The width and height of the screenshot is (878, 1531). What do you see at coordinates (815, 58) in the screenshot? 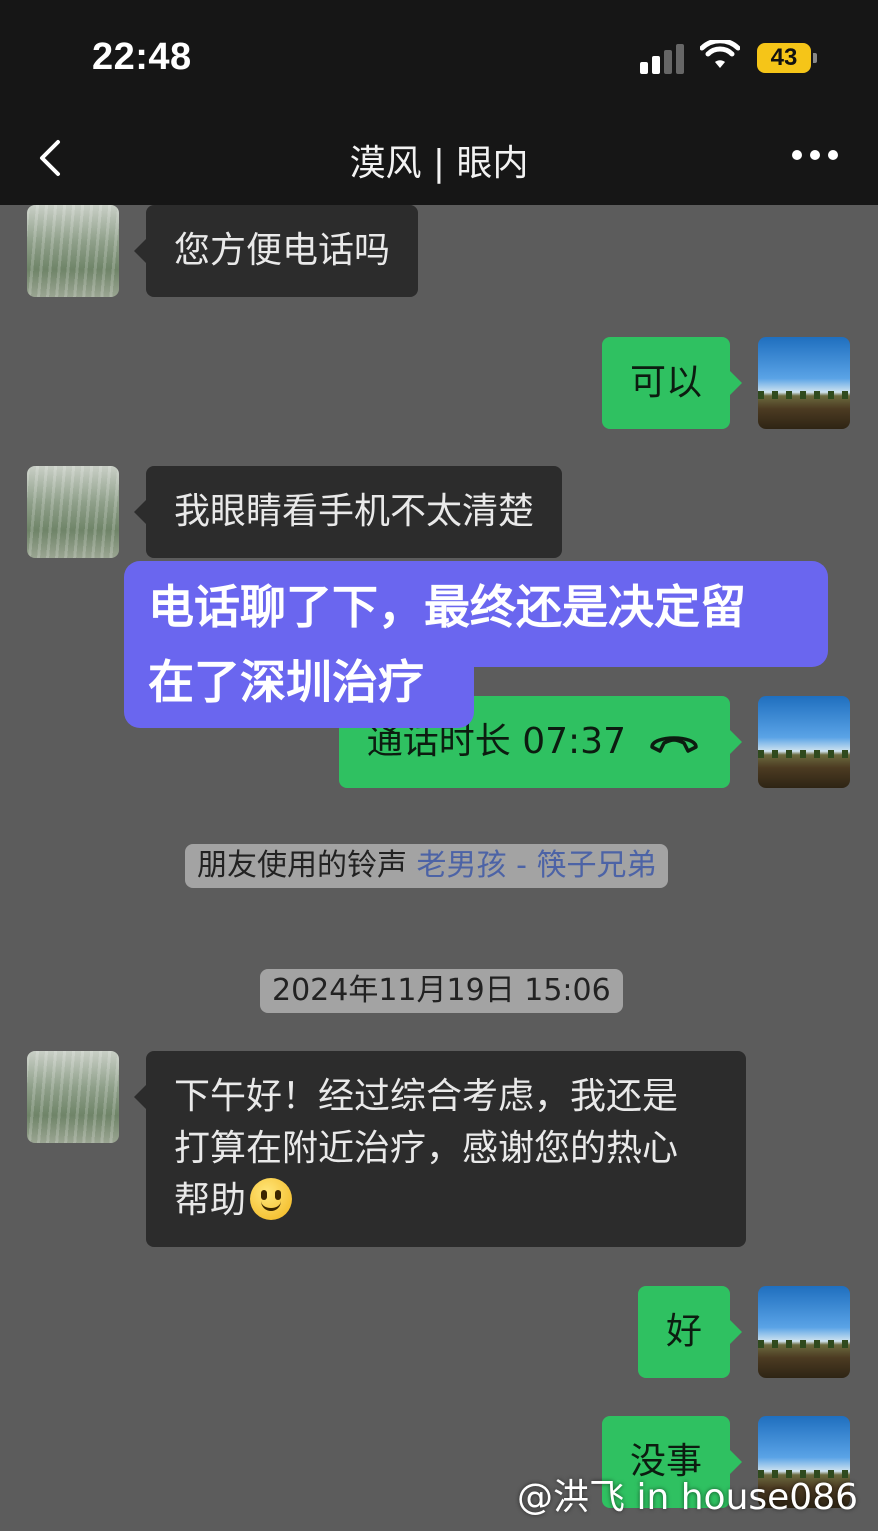
I see `battery-tip` at bounding box center [815, 58].